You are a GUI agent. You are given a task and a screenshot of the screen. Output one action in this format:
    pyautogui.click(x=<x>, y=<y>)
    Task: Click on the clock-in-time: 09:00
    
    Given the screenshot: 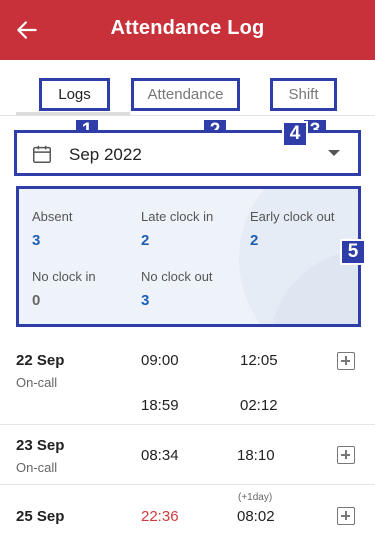 What is the action you would take?
    pyautogui.click(x=160, y=360)
    